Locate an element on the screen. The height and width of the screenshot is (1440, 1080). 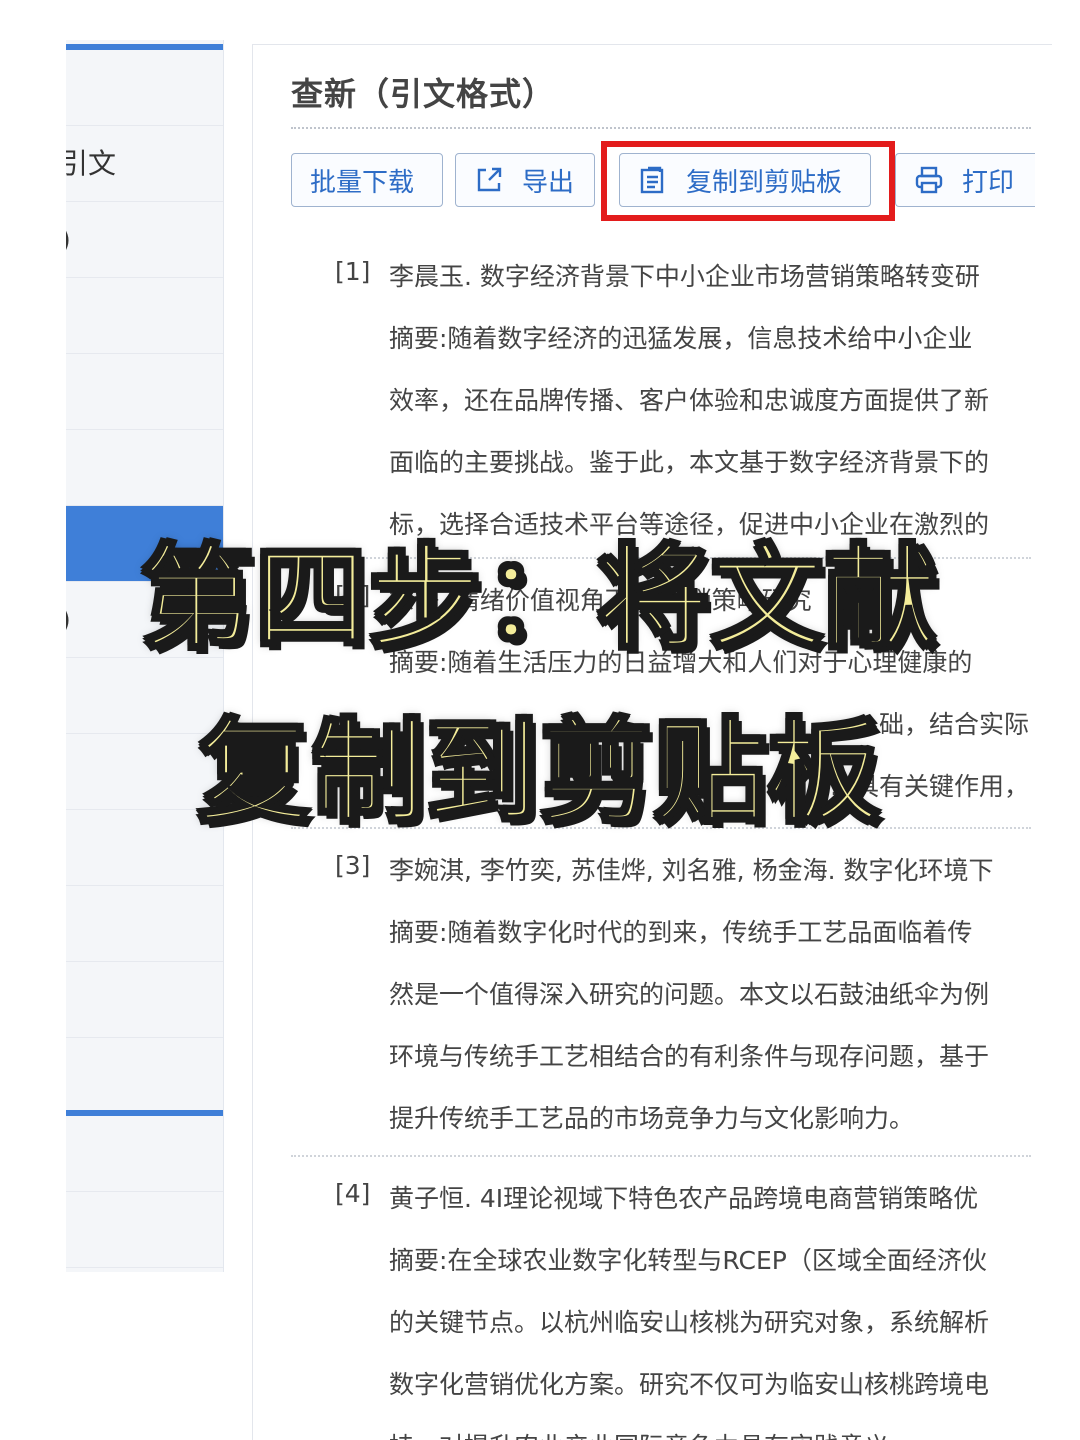
batch-download-button: 批量下载 is located at coordinates (367, 180).